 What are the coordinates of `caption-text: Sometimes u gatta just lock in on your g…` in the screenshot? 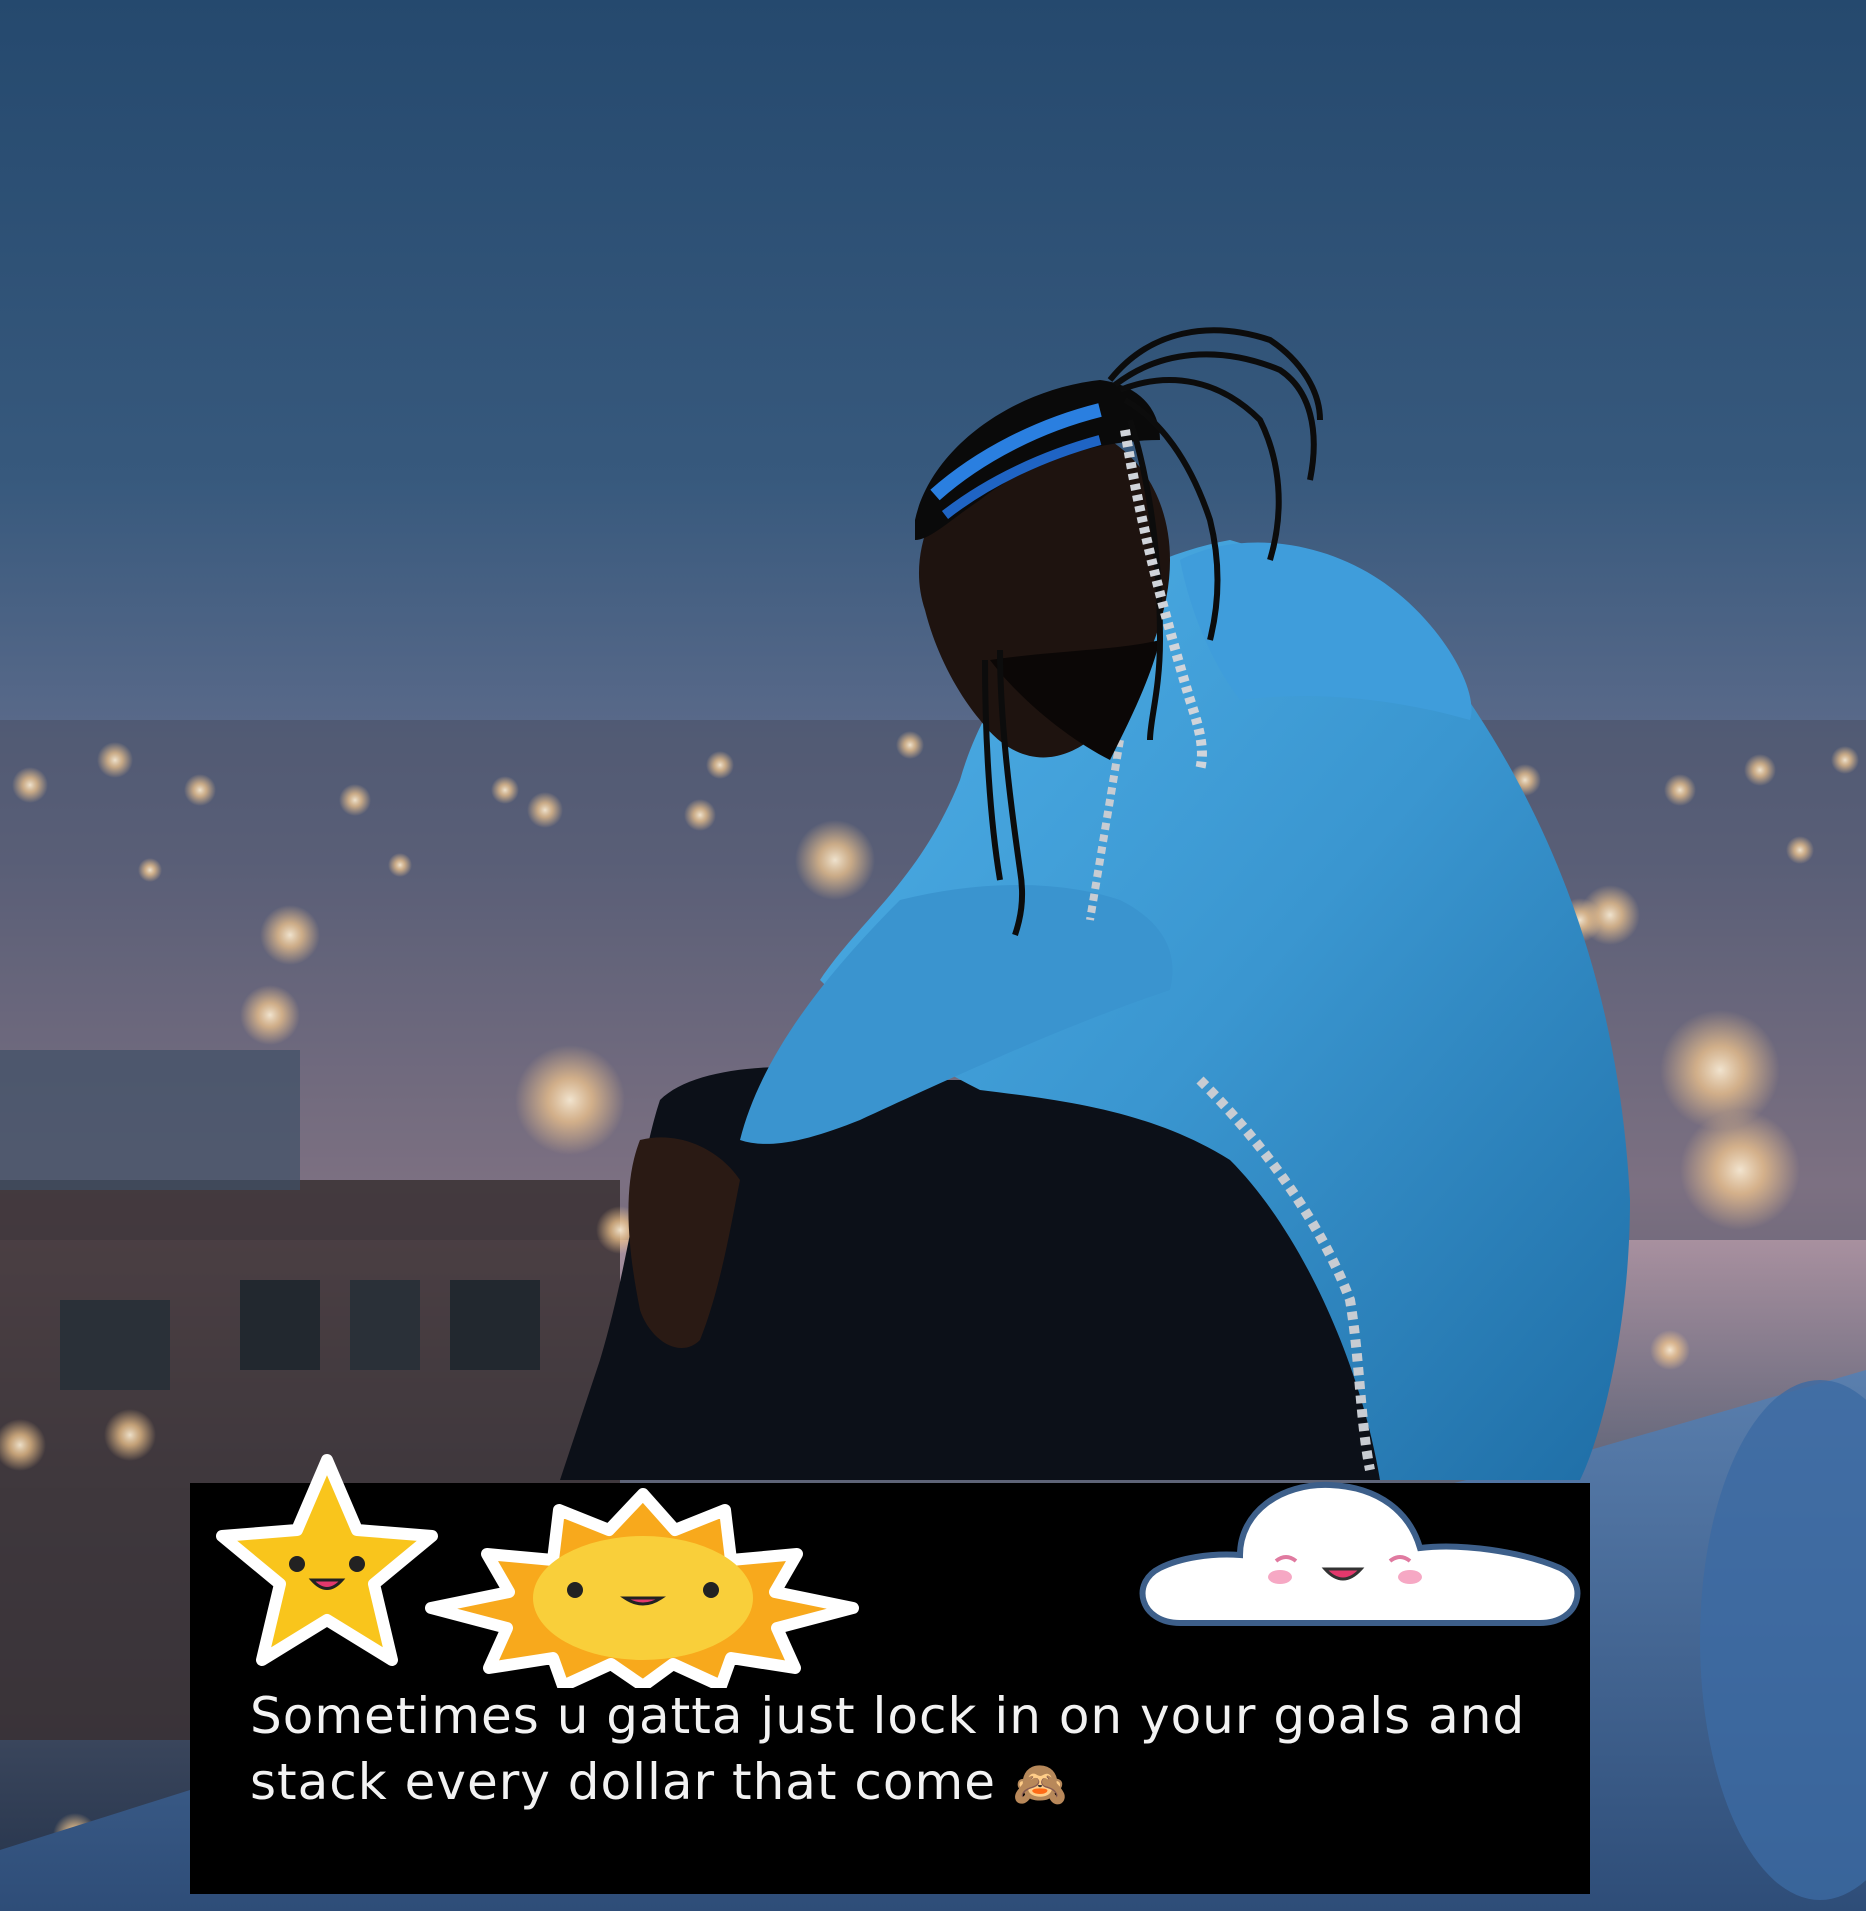 It's located at (910, 1750).